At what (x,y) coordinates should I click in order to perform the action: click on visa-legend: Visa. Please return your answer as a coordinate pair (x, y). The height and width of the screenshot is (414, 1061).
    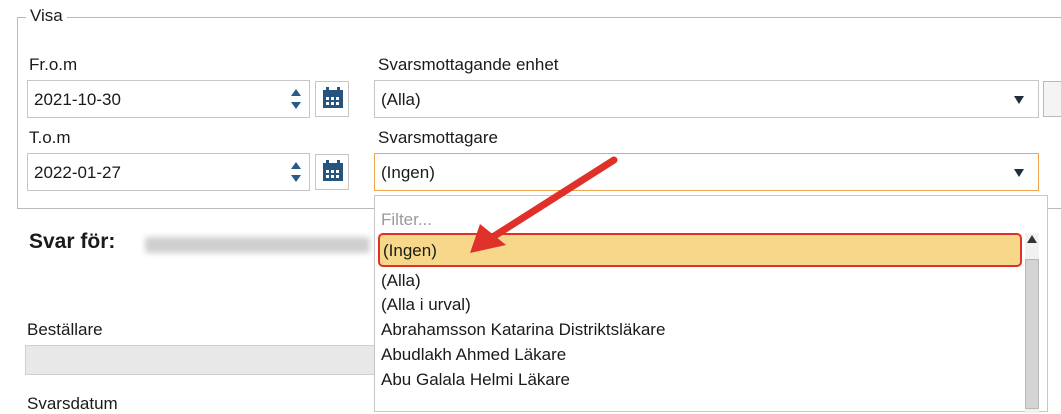
    Looking at the image, I should click on (46, 16).